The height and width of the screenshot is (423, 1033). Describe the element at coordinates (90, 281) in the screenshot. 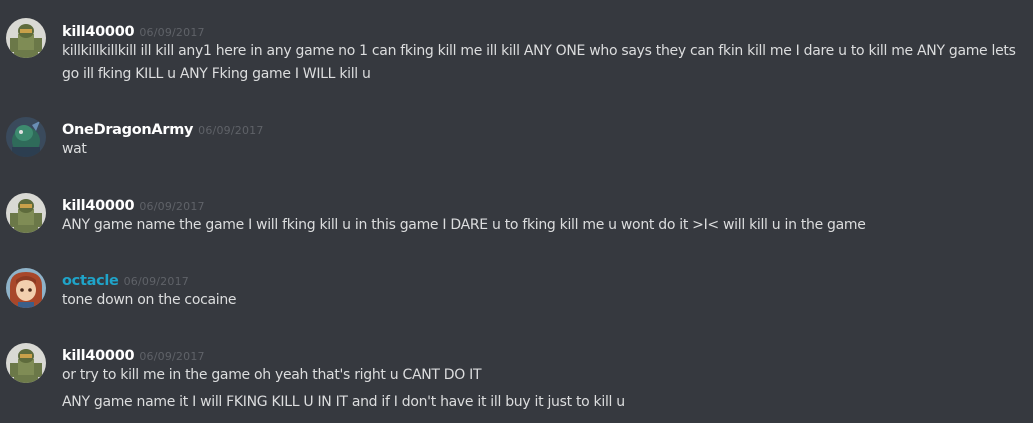

I see `message-author: octacle` at that location.